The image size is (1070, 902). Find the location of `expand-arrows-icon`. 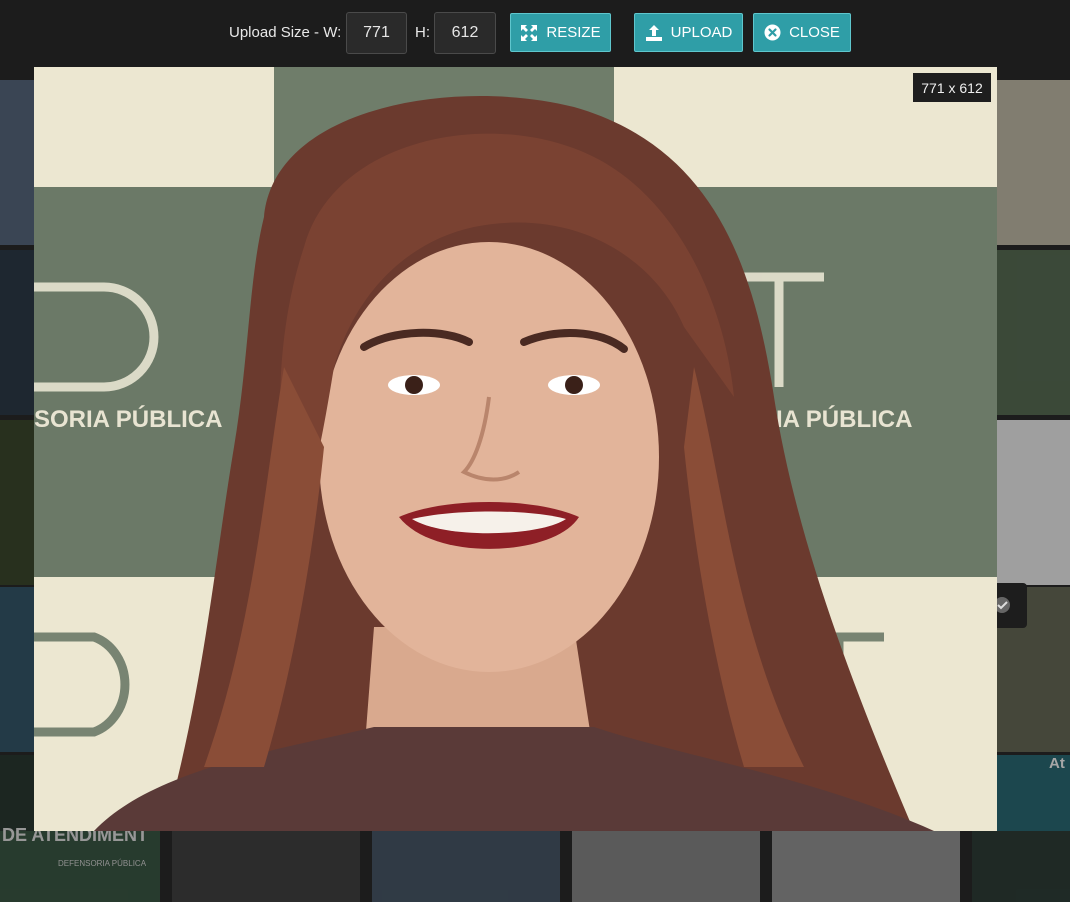

expand-arrows-icon is located at coordinates (529, 33).